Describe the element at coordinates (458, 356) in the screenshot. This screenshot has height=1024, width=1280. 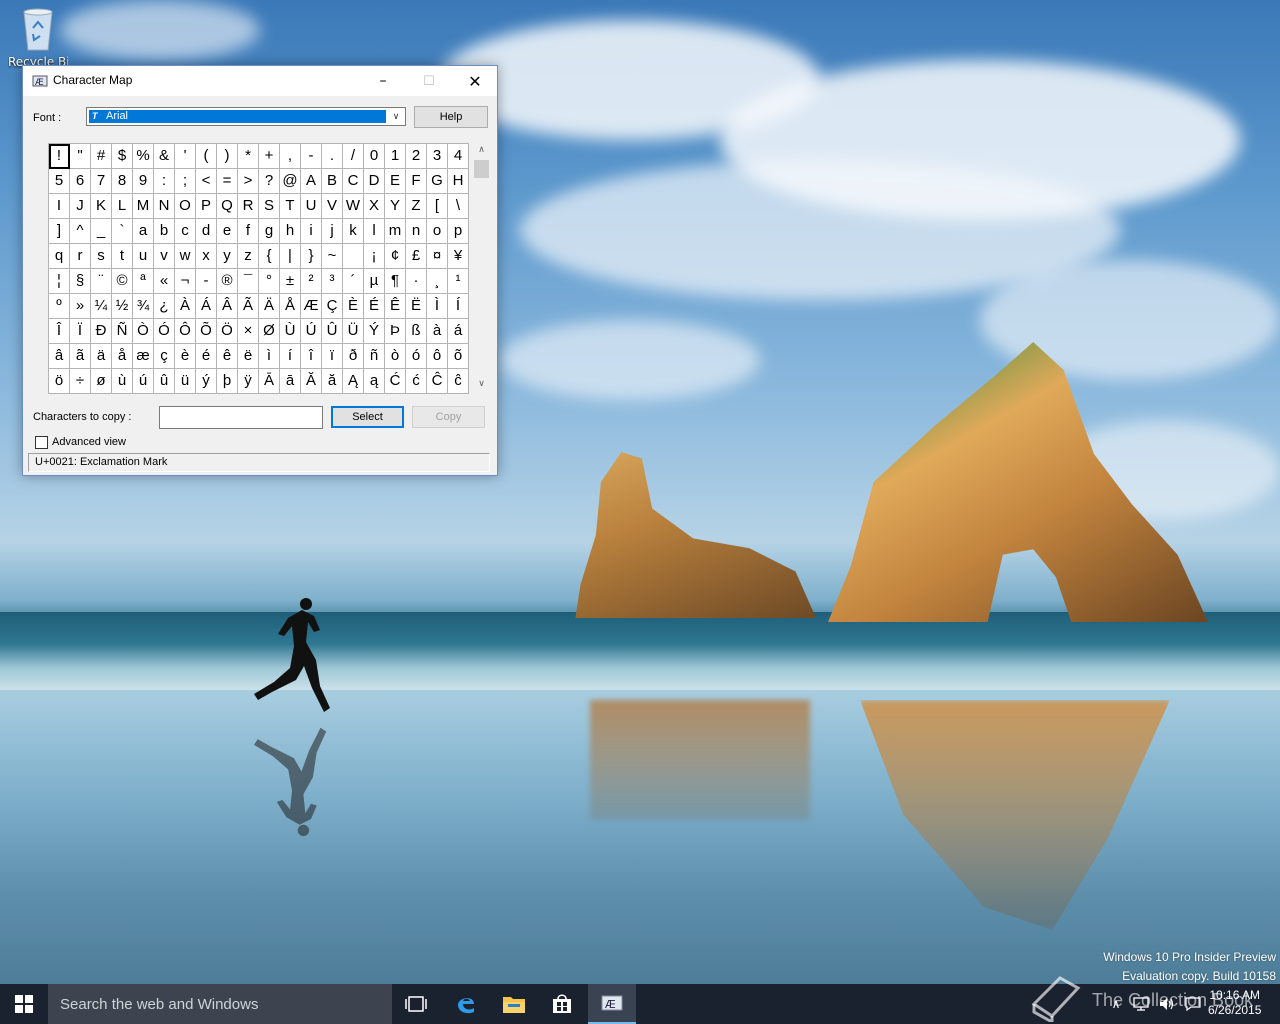
I see `char-cell: õ` at that location.